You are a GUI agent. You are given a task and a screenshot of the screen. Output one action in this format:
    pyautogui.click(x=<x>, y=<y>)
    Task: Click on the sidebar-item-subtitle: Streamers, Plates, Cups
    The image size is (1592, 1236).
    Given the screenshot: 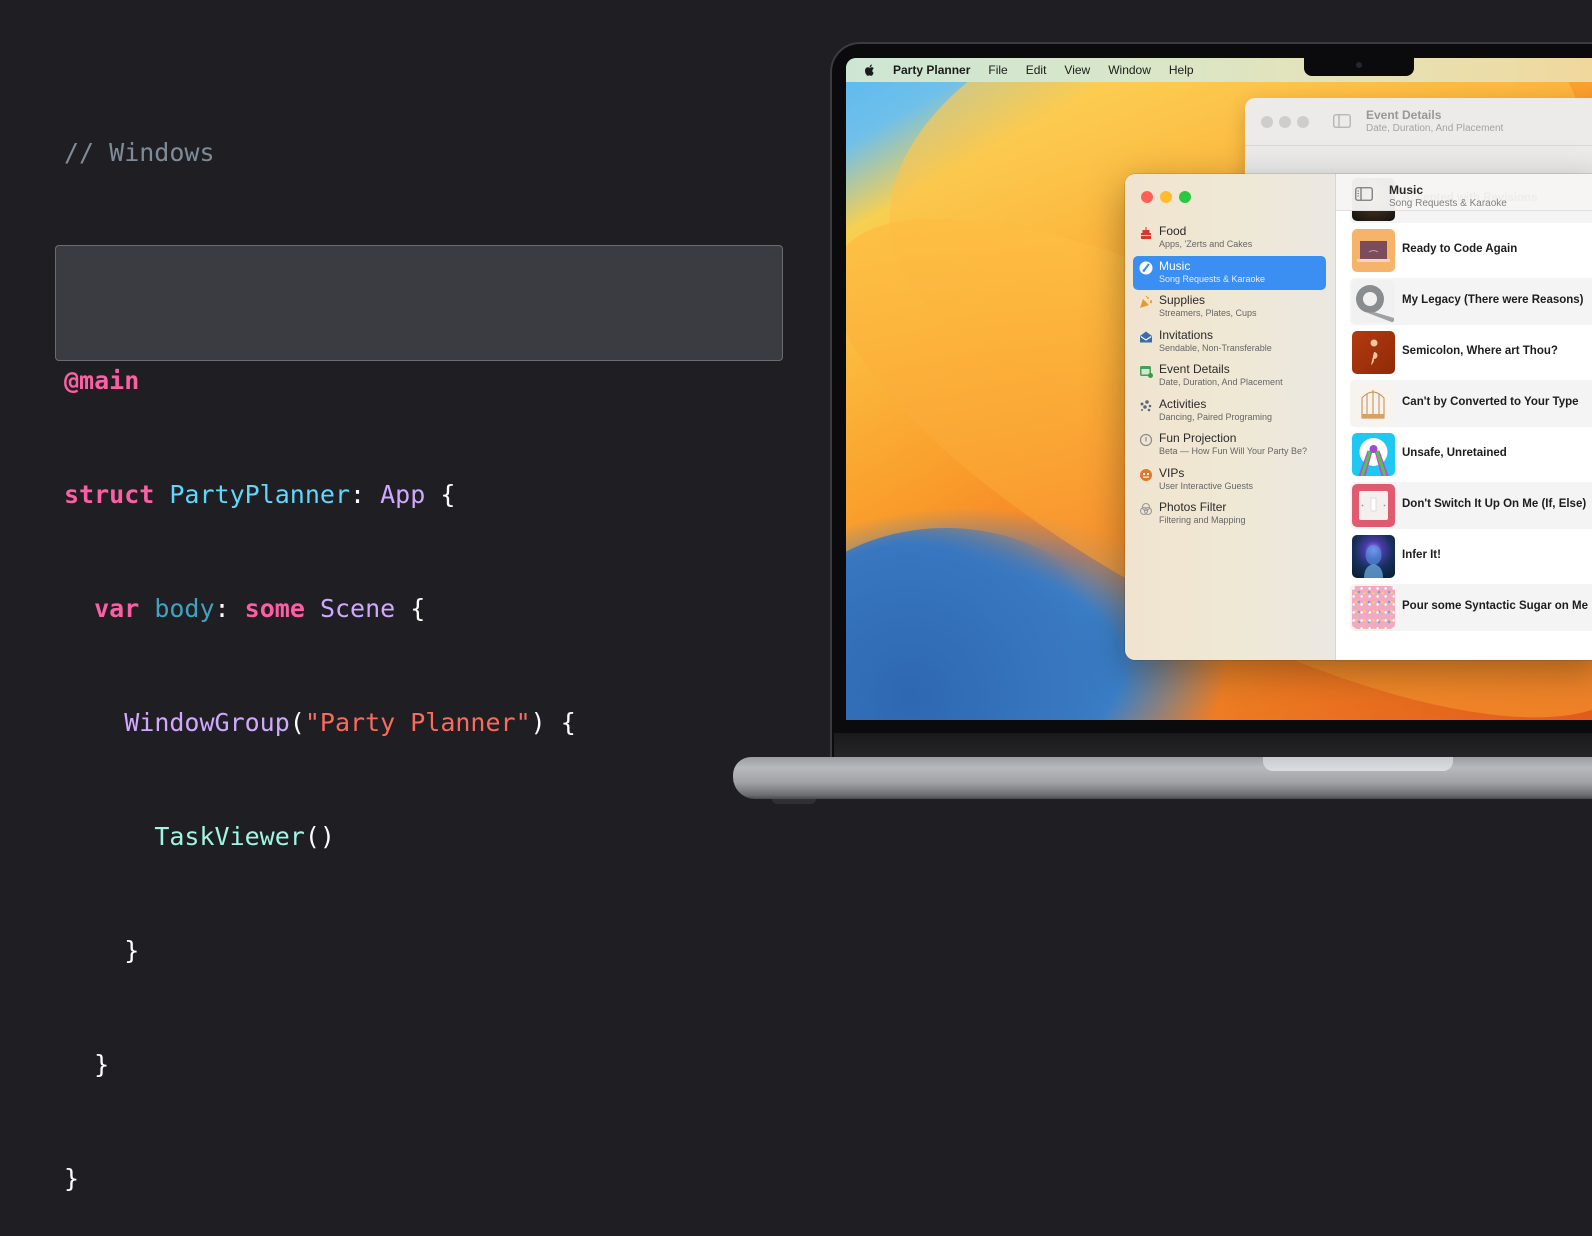 What is the action you would take?
    pyautogui.click(x=1208, y=313)
    